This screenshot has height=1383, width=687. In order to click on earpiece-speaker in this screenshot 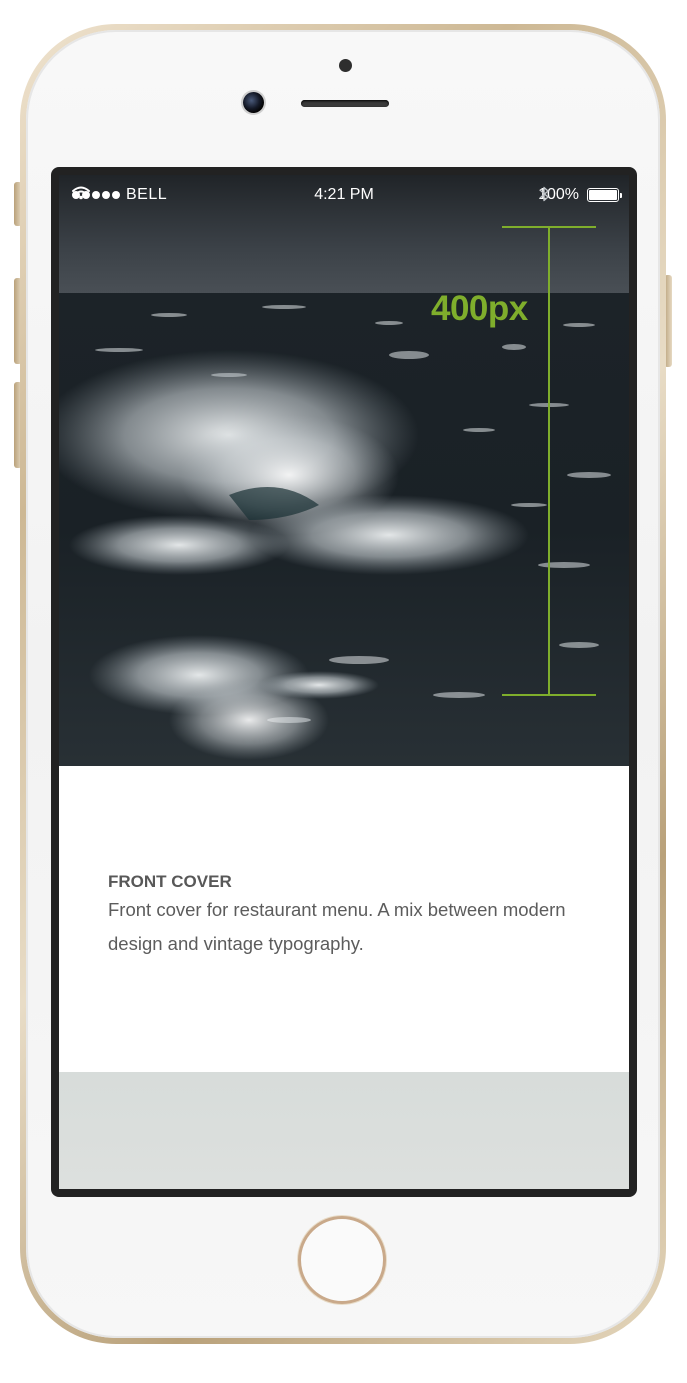, I will do `click(345, 103)`.